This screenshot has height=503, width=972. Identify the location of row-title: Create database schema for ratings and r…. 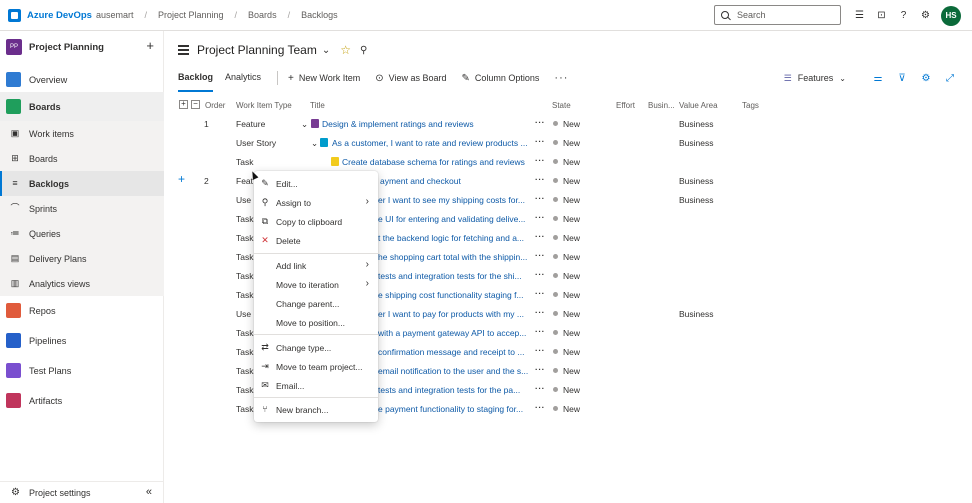
(436, 162).